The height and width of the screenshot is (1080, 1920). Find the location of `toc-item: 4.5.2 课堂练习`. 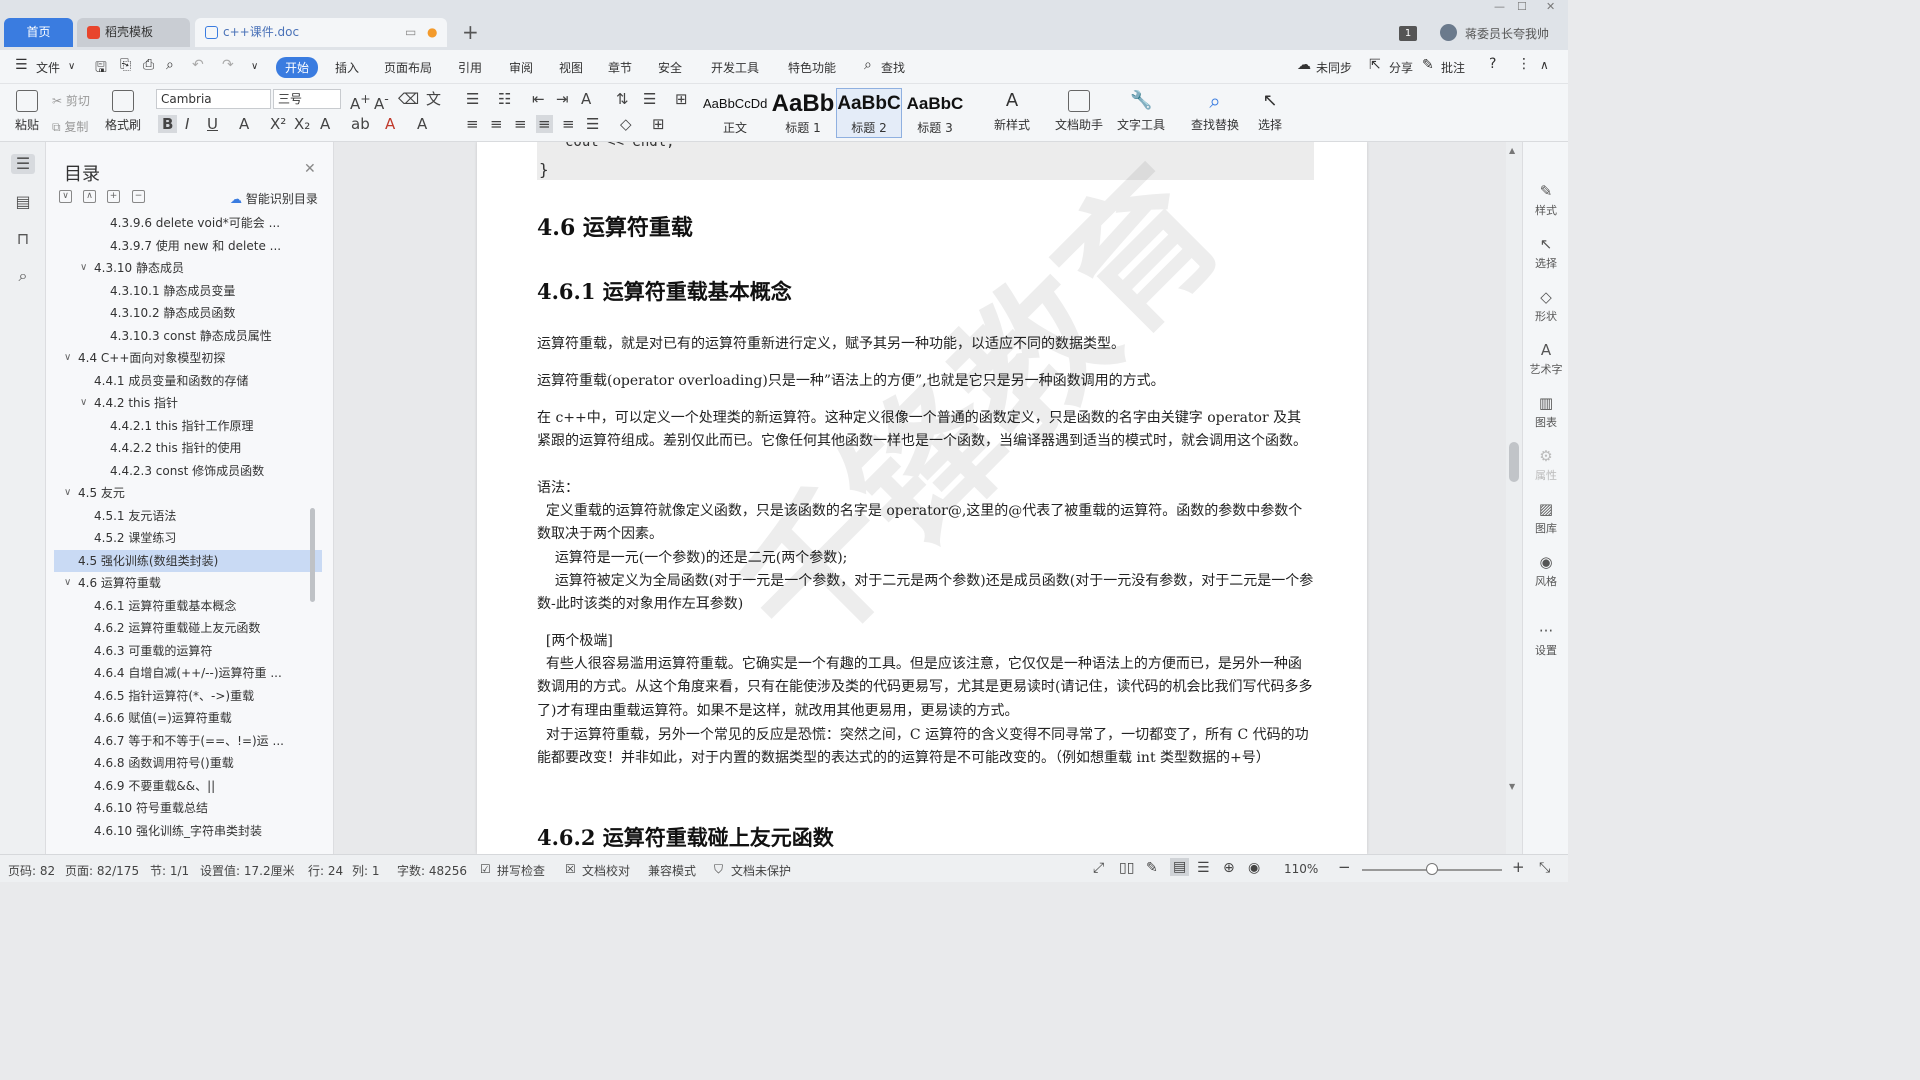

toc-item: 4.5.2 课堂练习 is located at coordinates (188, 538).